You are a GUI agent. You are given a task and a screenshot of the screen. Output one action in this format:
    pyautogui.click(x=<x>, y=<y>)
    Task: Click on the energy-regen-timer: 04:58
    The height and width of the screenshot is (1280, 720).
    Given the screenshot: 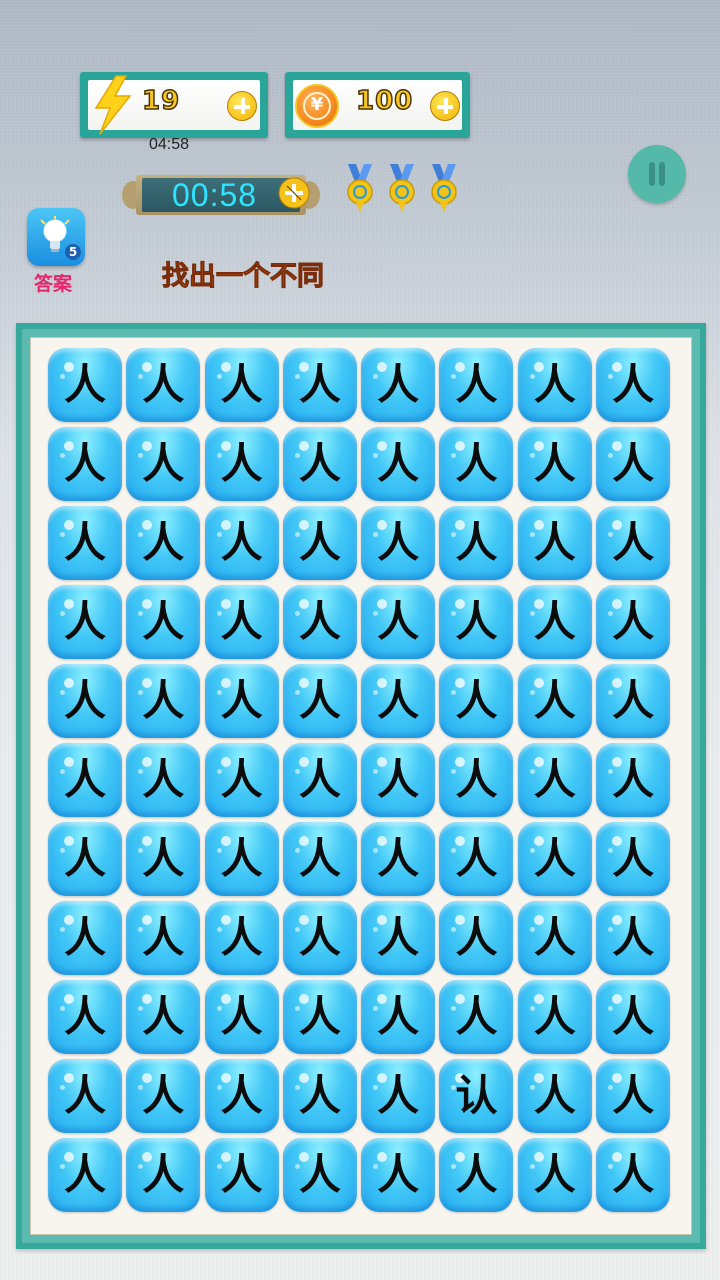 What is the action you would take?
    pyautogui.click(x=169, y=144)
    